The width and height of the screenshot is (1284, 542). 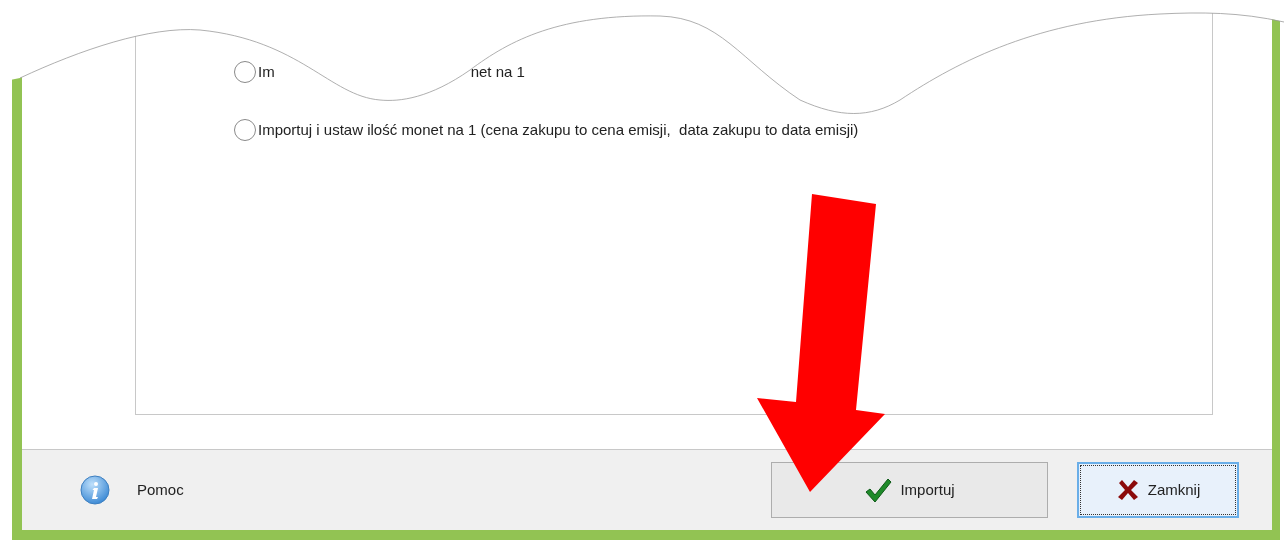 I want to click on radio-label: Importuj i ustaw ilość monet na 1 (cena zakupu to cena emisji, data zakupu to data emisji), so click(x=558, y=129).